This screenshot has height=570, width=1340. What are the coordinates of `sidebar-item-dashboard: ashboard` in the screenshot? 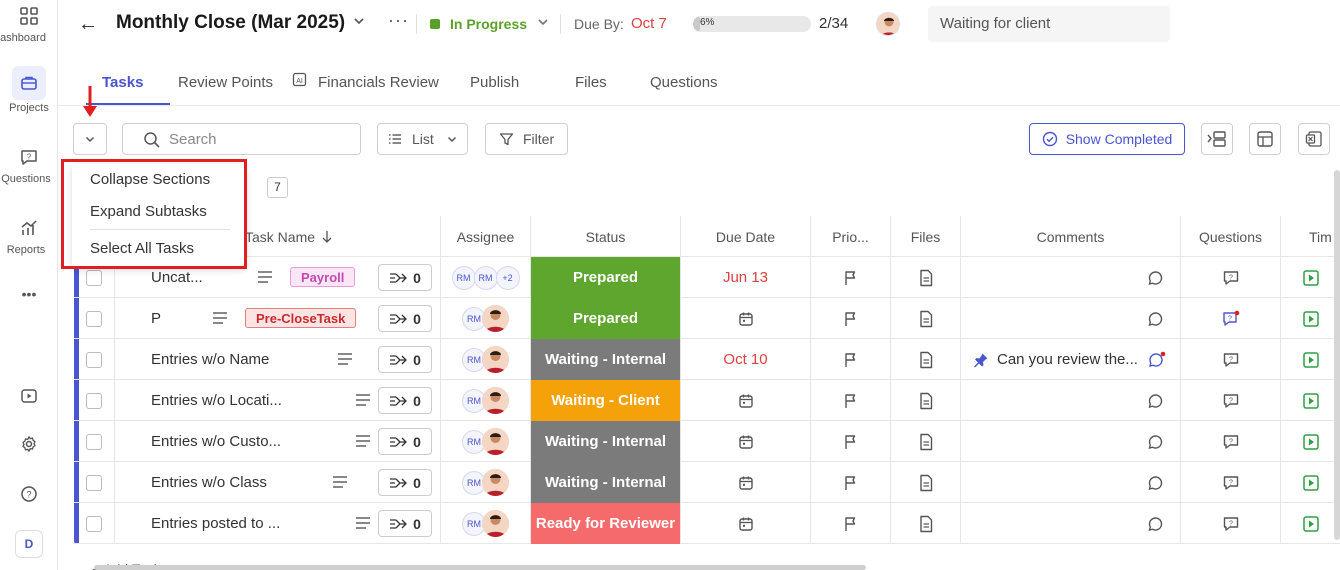 It's located at (29, 23).